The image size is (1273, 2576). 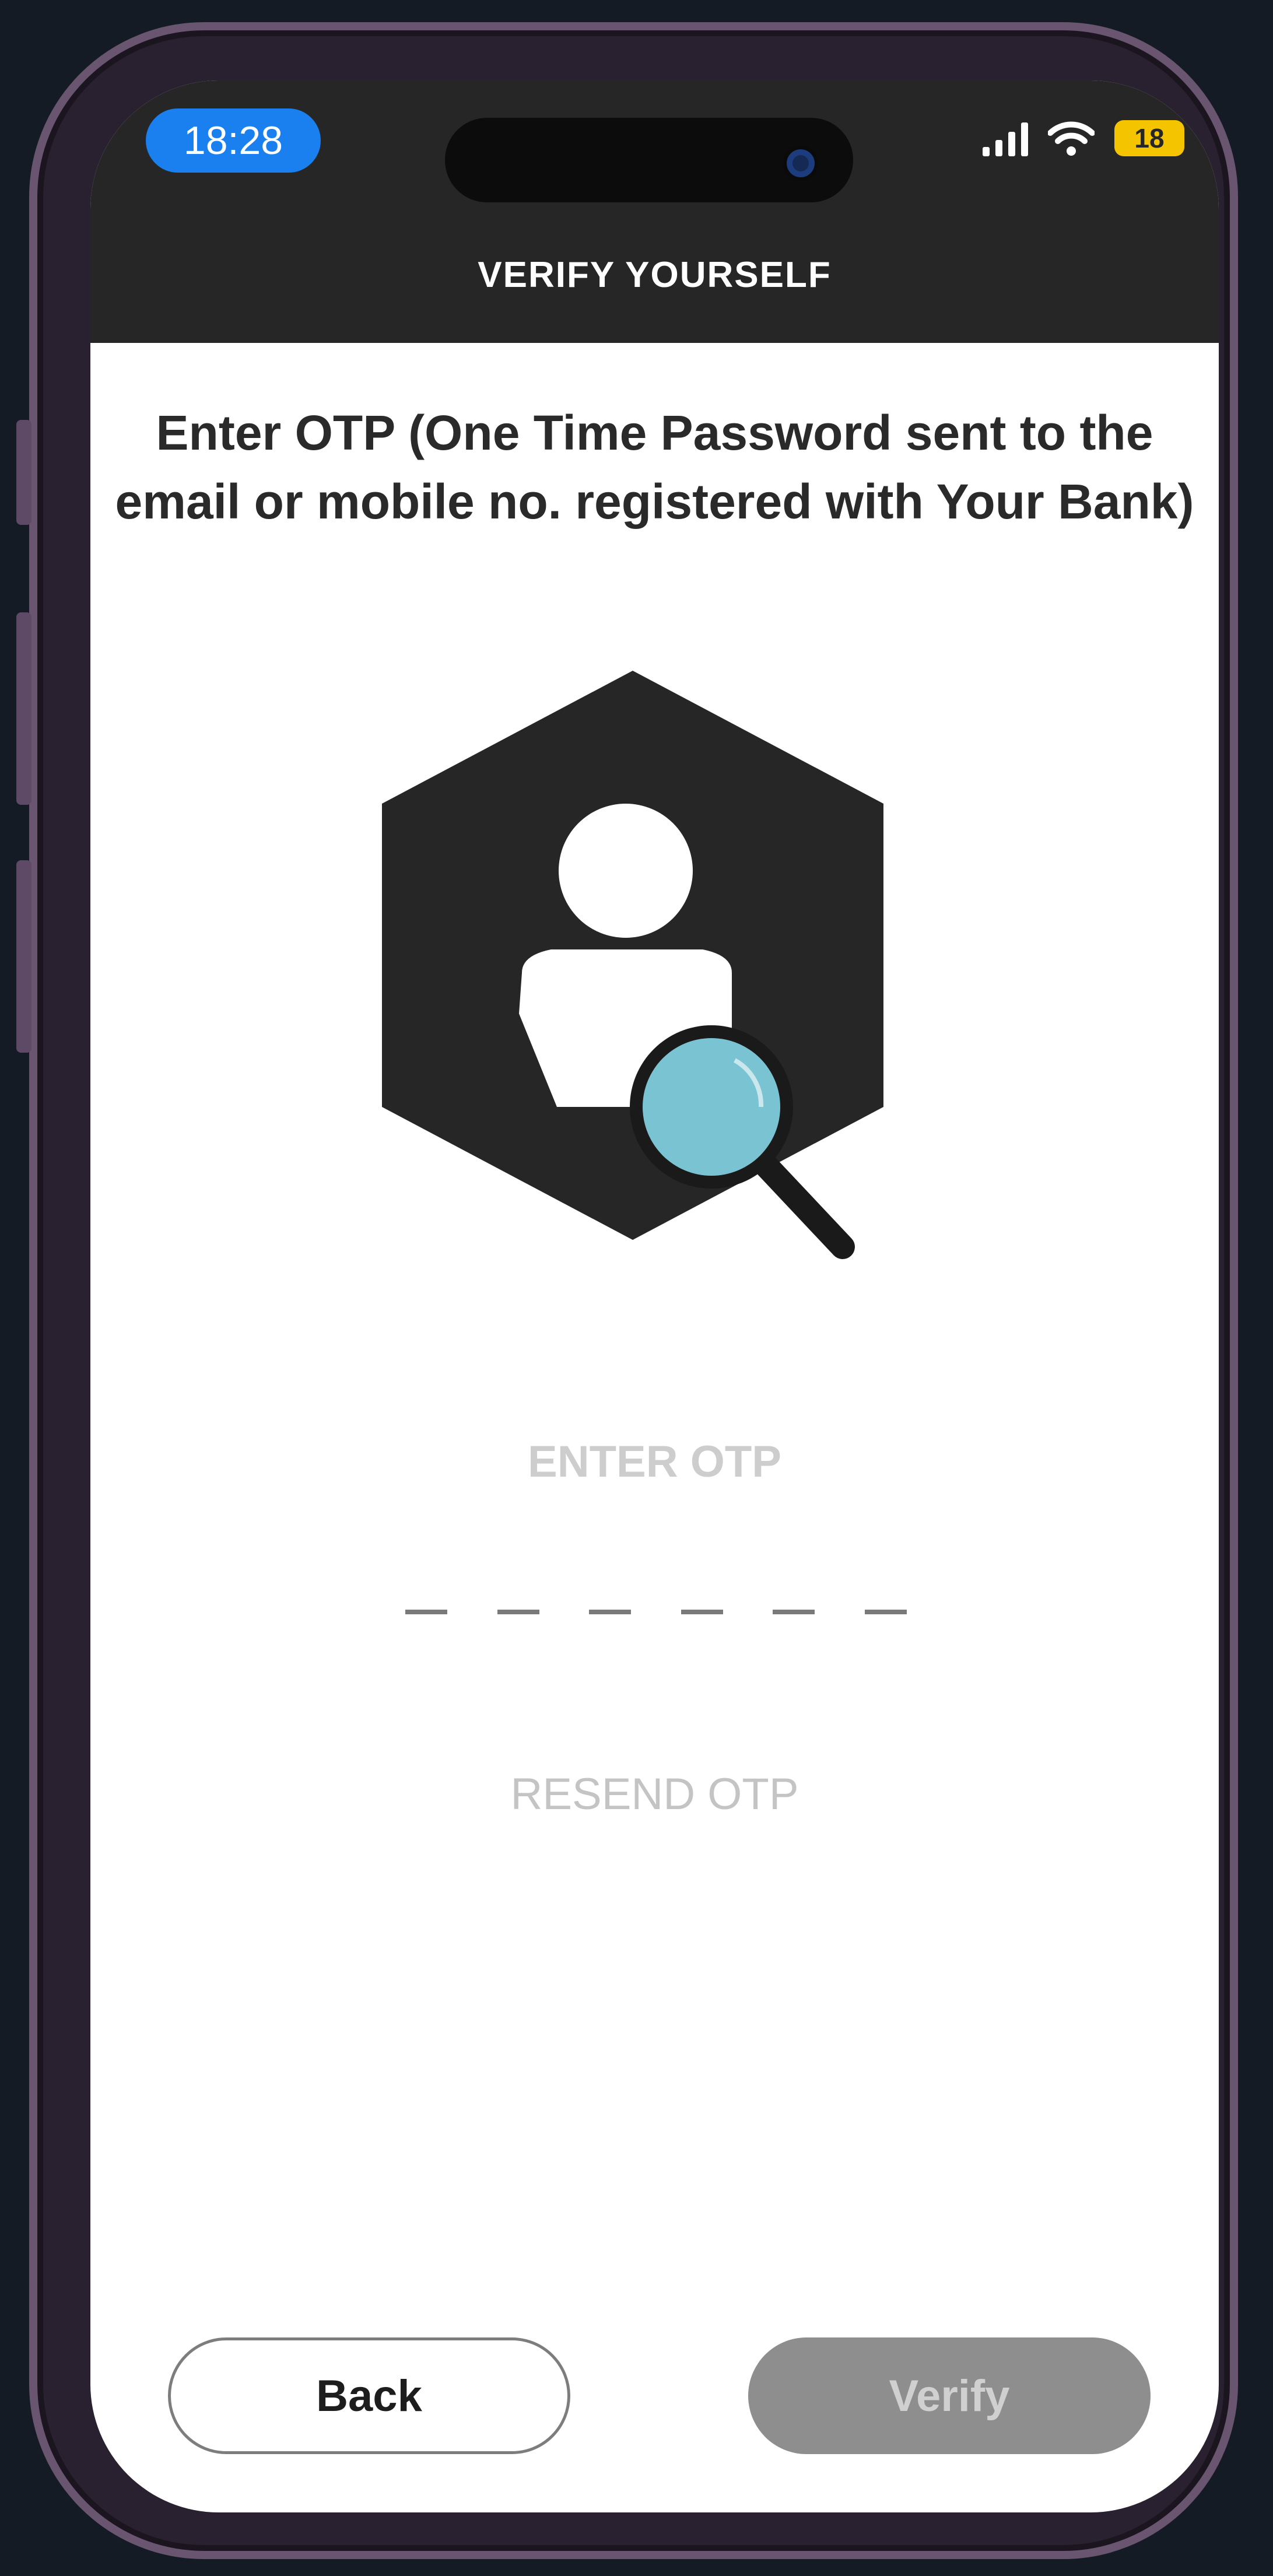 I want to click on battery-level: 18, so click(x=1149, y=138).